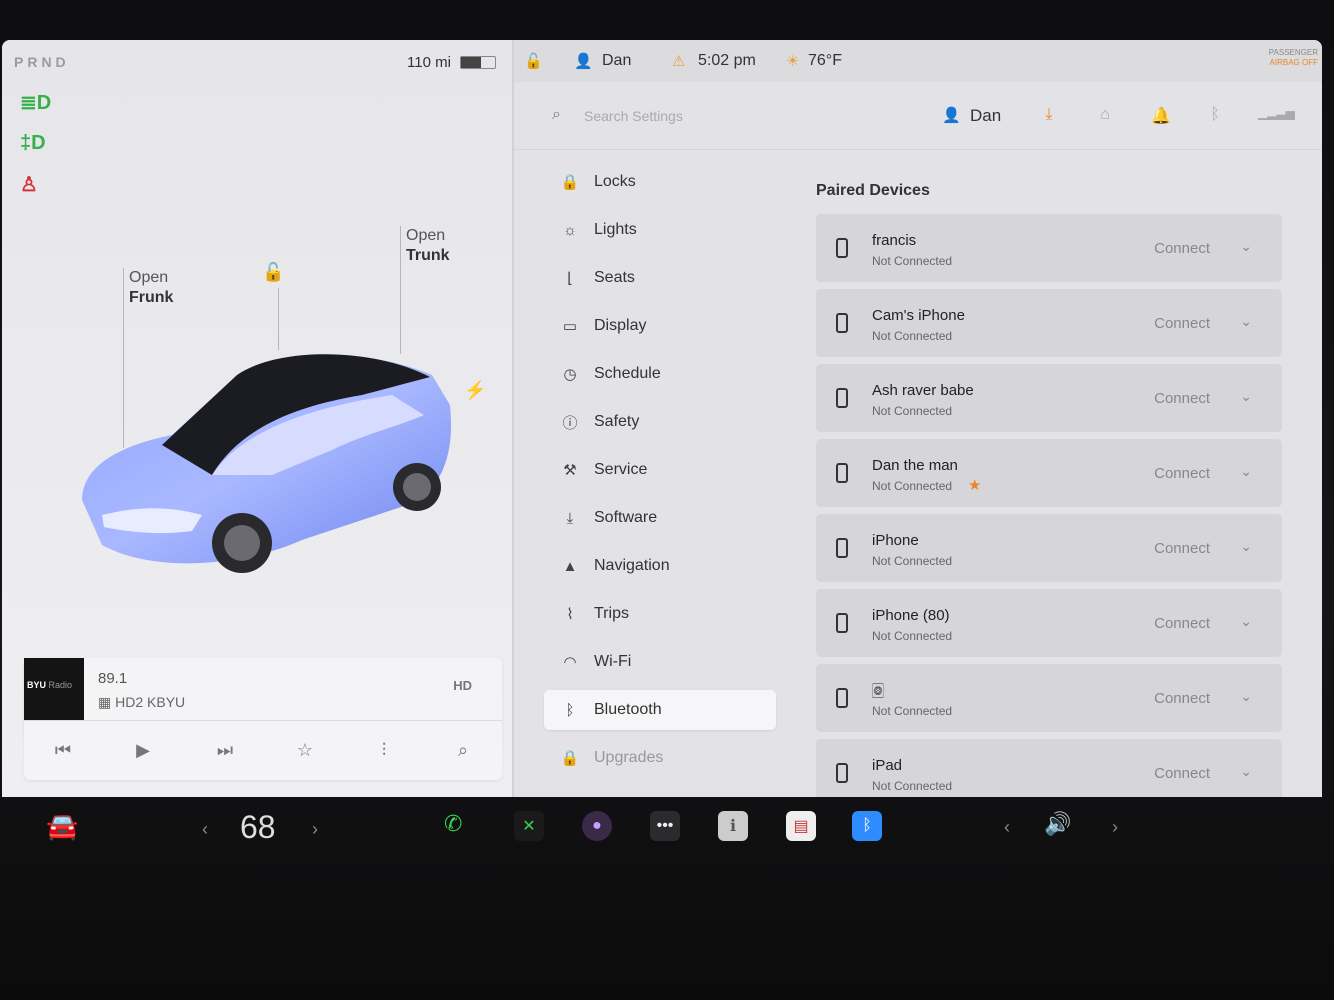 Image resolution: width=1334 pixels, height=1000 pixels. I want to click on safety-icon: ⓘ, so click(570, 423).